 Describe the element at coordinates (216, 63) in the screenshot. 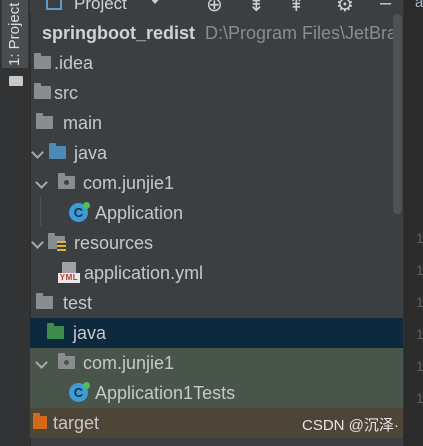

I see `tree-item-idea: .idea` at that location.